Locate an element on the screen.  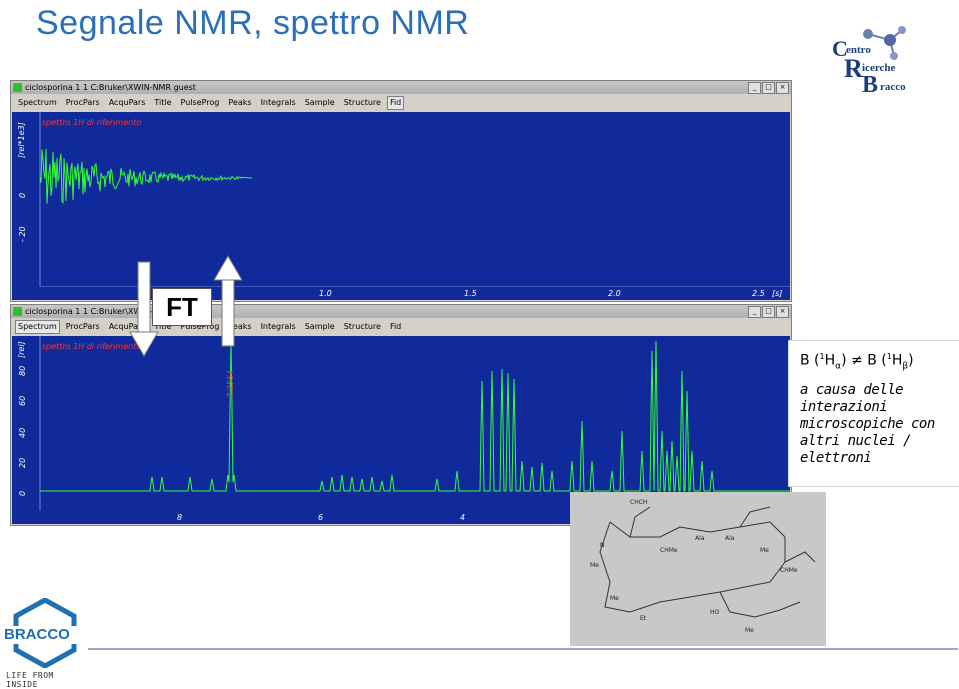
fid-x-unit: [s] is located at coordinates (777, 293).